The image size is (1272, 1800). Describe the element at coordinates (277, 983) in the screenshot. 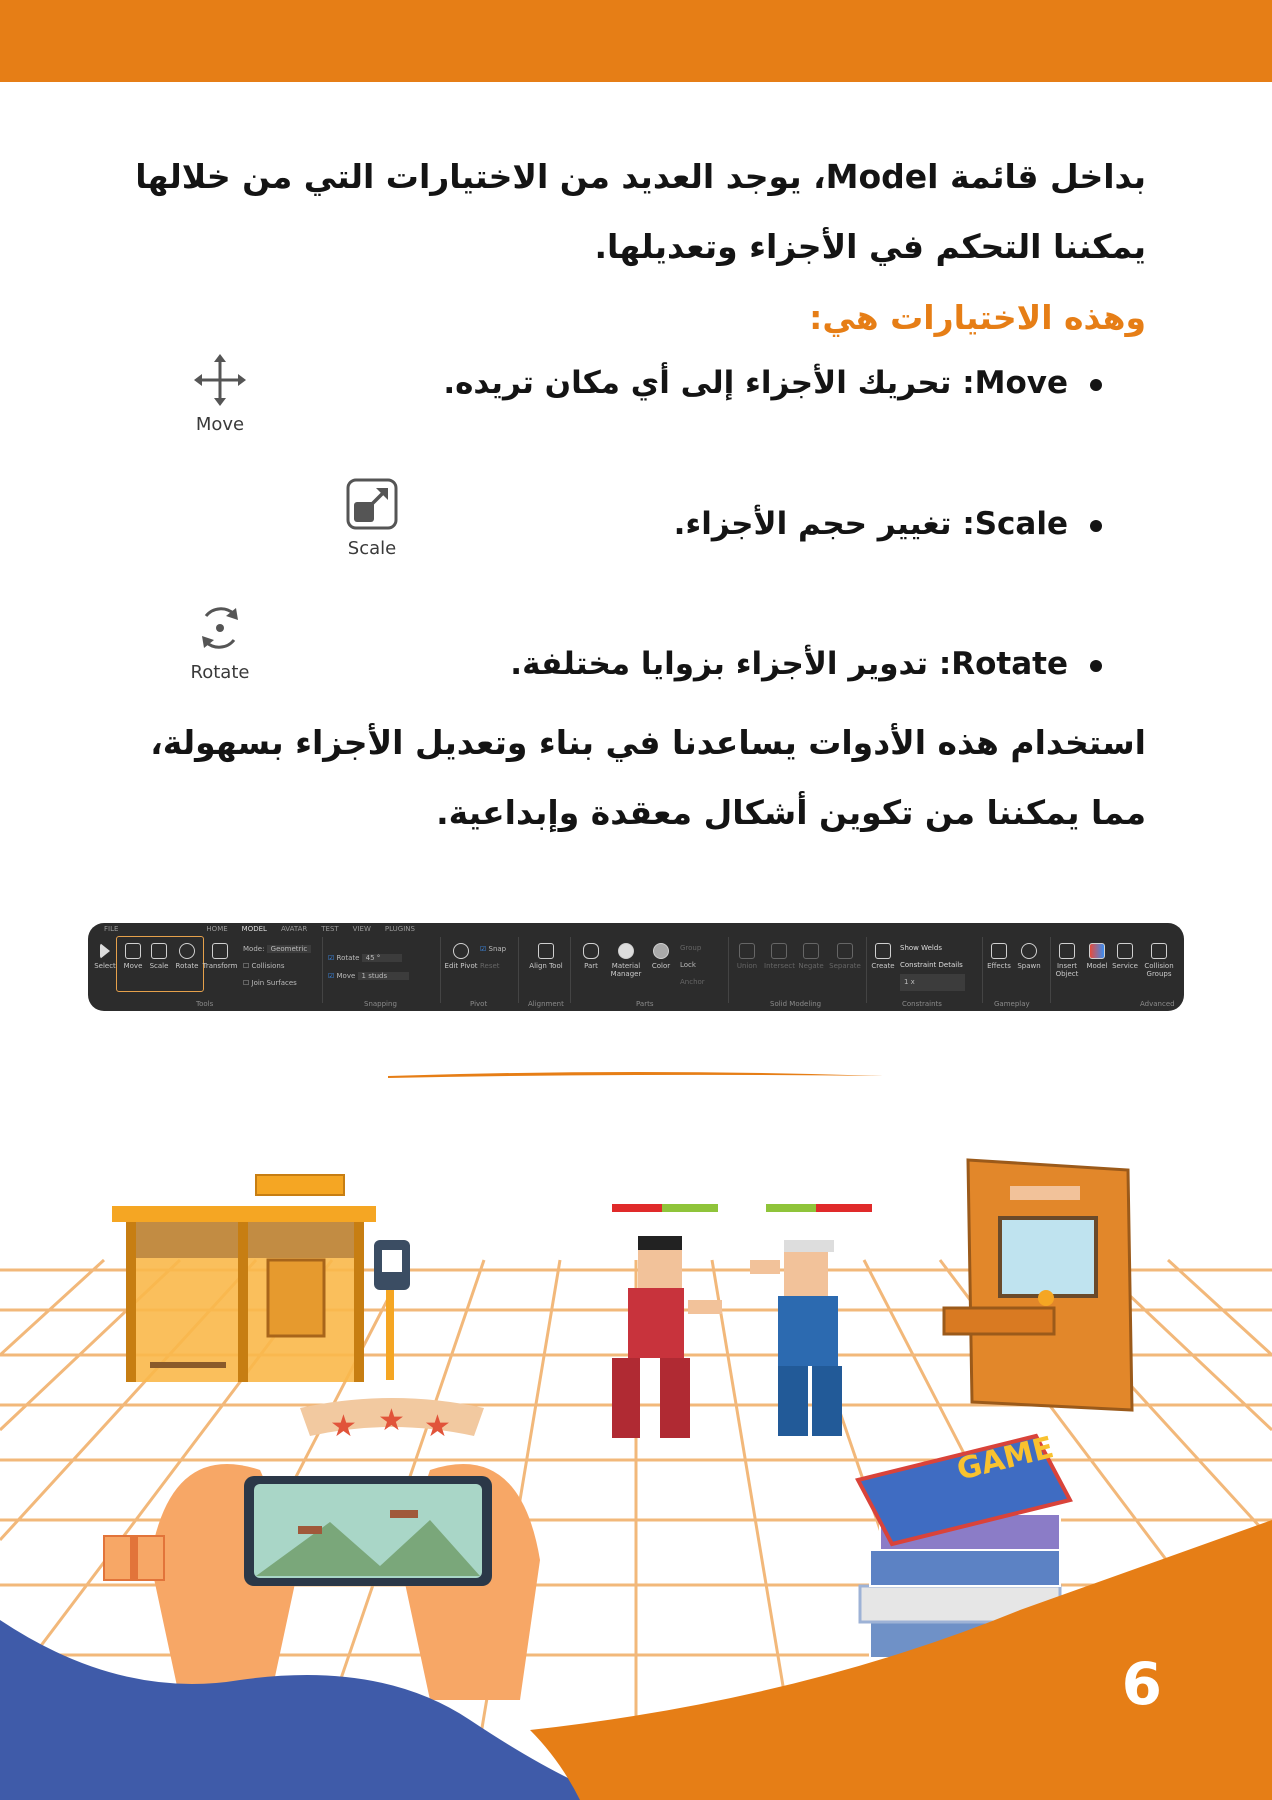

I see `join-surfaces-checkbox: ☐ Join Surfaces` at that location.